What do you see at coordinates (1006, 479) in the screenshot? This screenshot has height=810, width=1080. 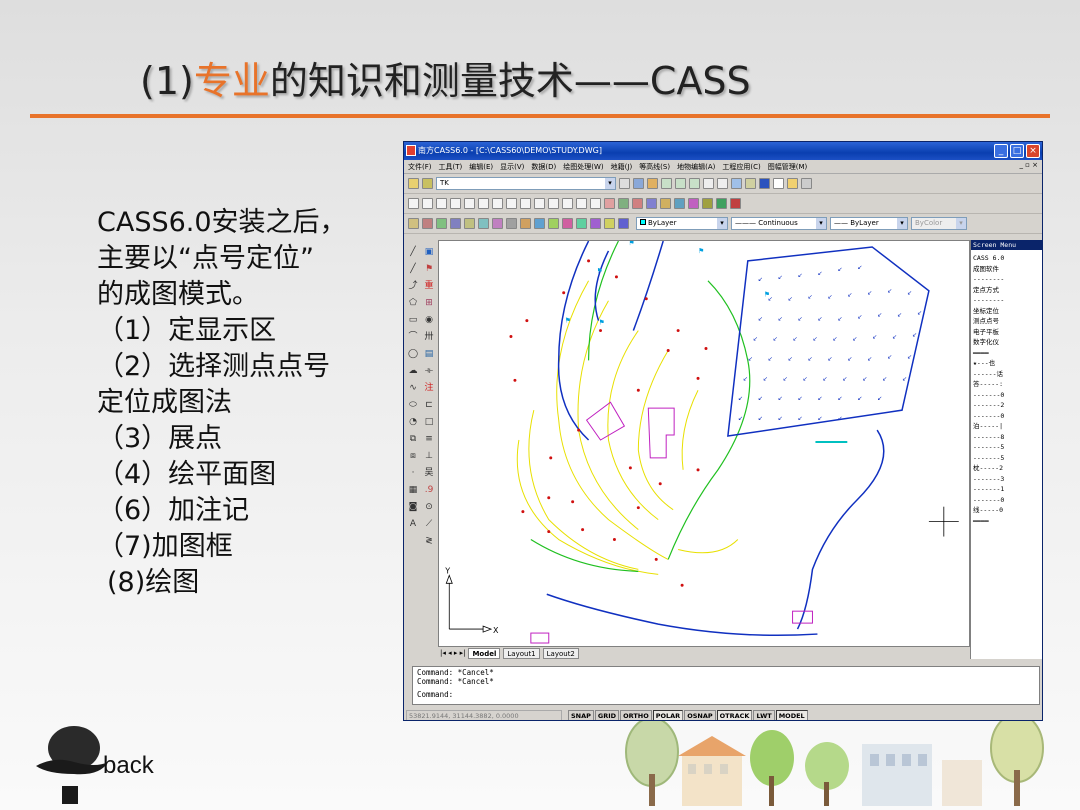 I see `screen-menu-item: -------3` at bounding box center [1006, 479].